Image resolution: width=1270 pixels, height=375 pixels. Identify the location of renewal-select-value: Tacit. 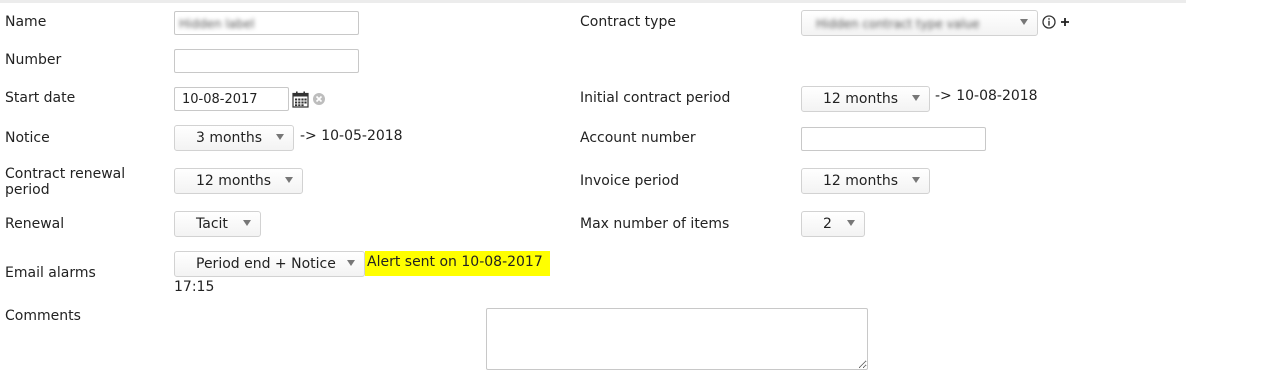
(212, 224).